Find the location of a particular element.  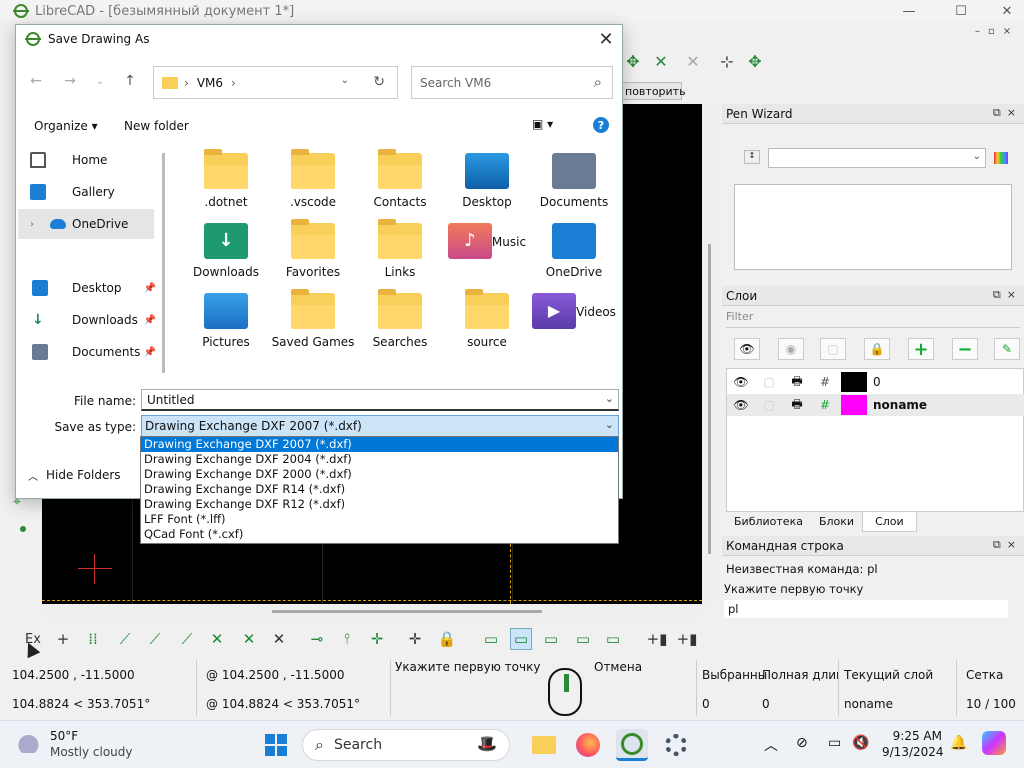

file-item: Desktop is located at coordinates (487, 181).